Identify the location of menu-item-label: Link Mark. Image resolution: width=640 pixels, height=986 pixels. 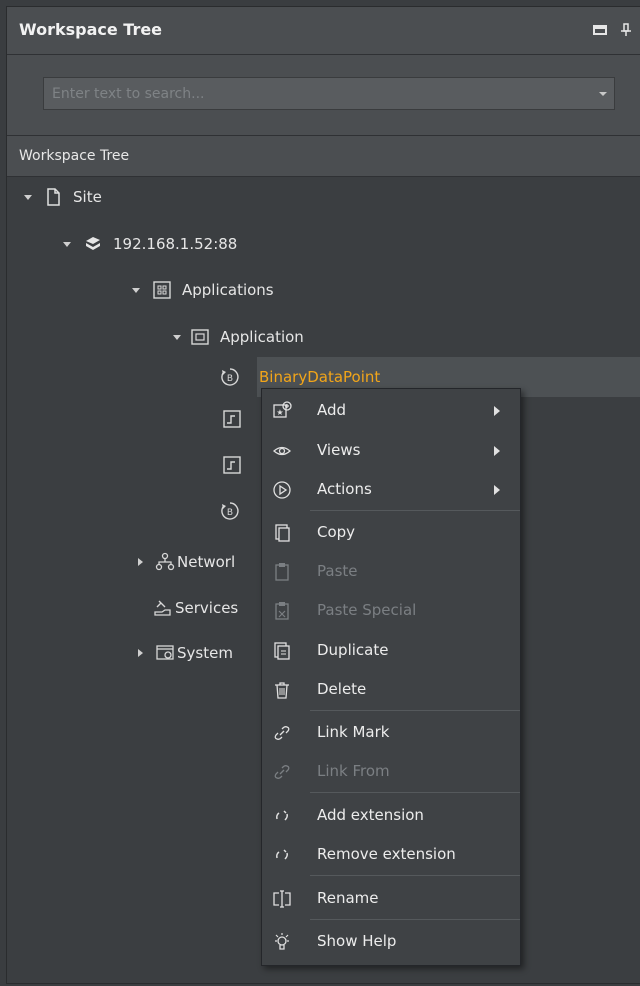
(353, 732).